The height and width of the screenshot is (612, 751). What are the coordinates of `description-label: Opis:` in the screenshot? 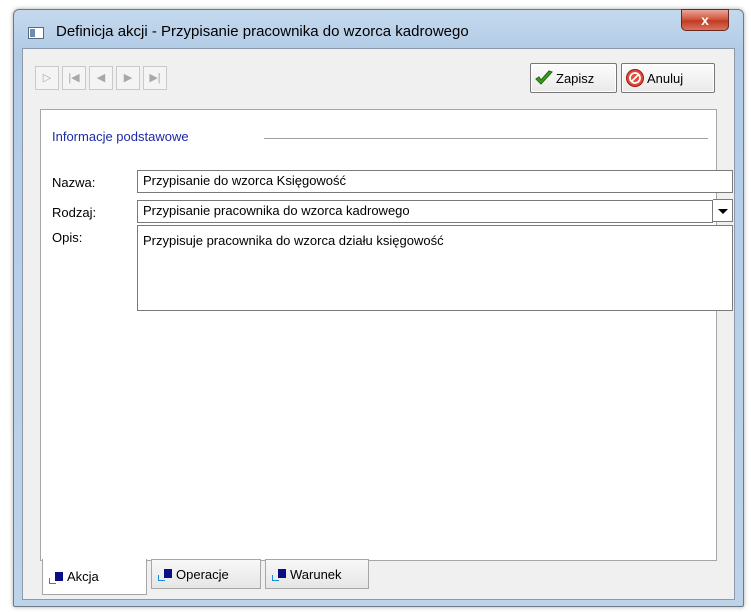 It's located at (67, 237).